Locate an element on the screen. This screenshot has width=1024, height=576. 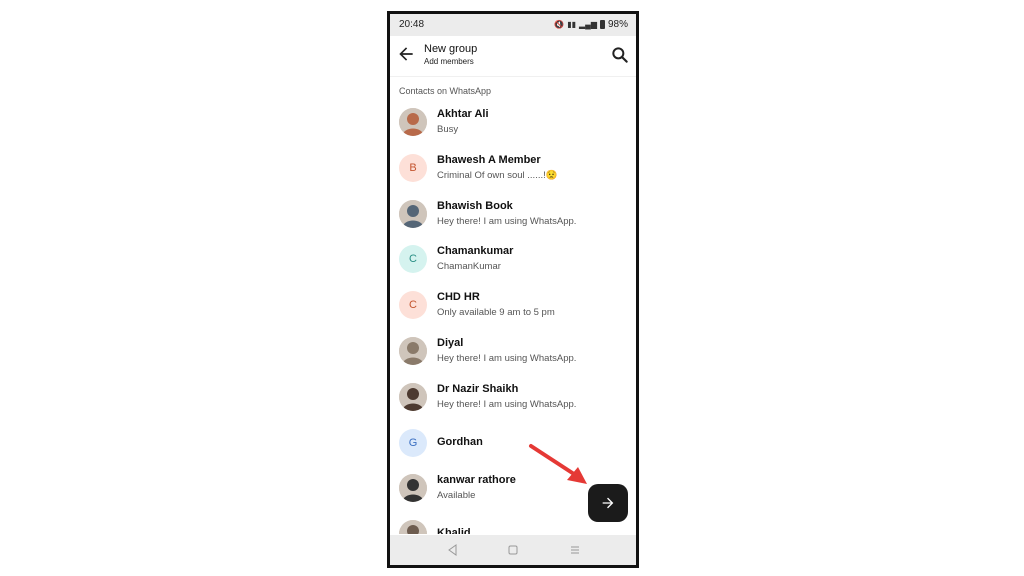
contact-row: C CHD HR Only available 9 am to 5 pm is located at coordinates (513, 307).